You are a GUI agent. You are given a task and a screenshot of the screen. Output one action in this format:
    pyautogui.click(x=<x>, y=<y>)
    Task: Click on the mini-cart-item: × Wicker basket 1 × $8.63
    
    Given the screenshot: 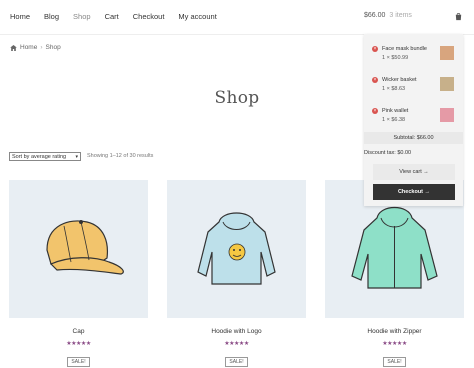 What is the action you would take?
    pyautogui.click(x=413, y=85)
    